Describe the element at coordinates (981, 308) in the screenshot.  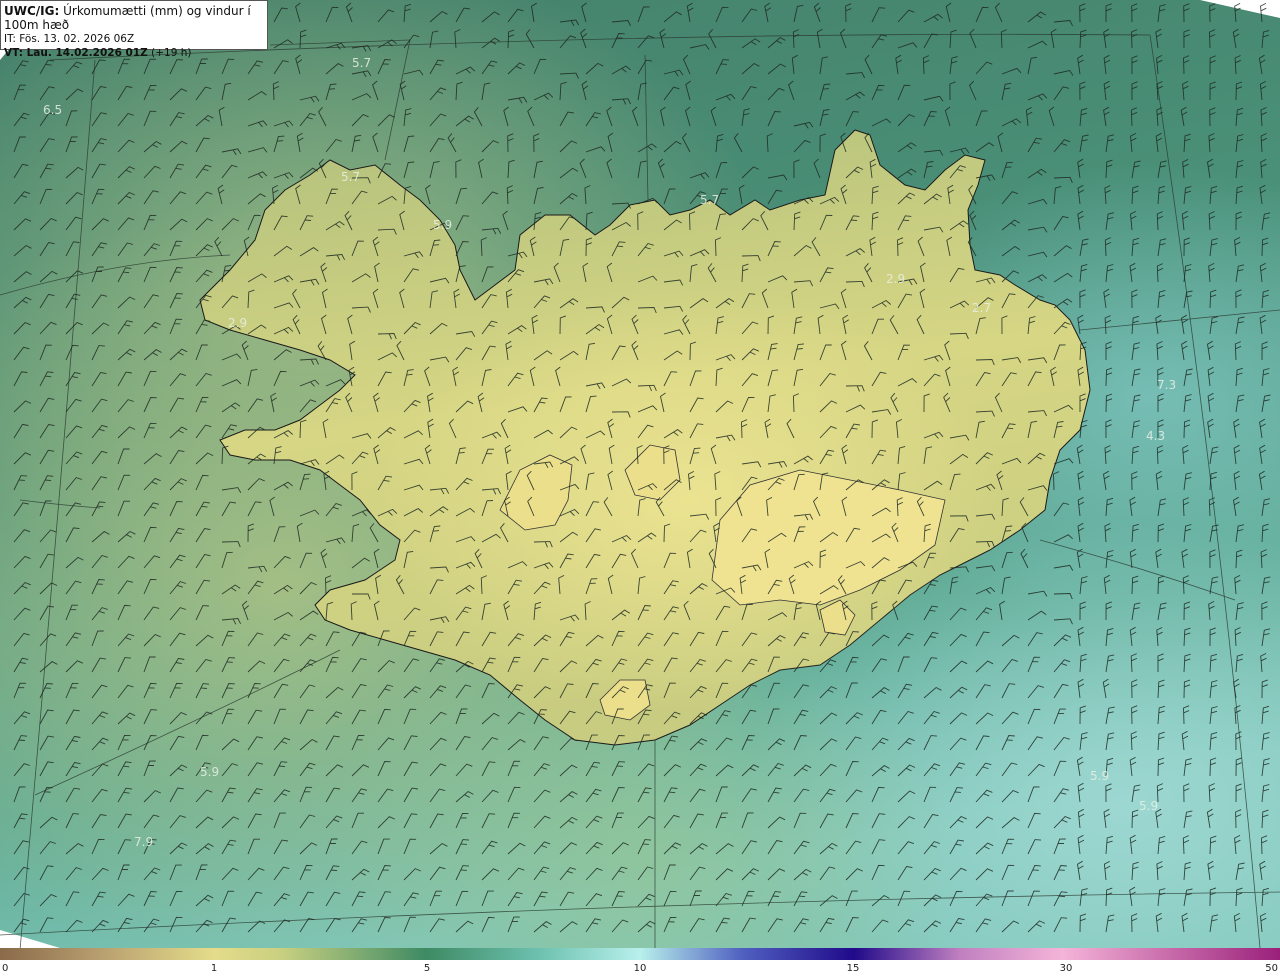
I see `map-label: 2.7` at that location.